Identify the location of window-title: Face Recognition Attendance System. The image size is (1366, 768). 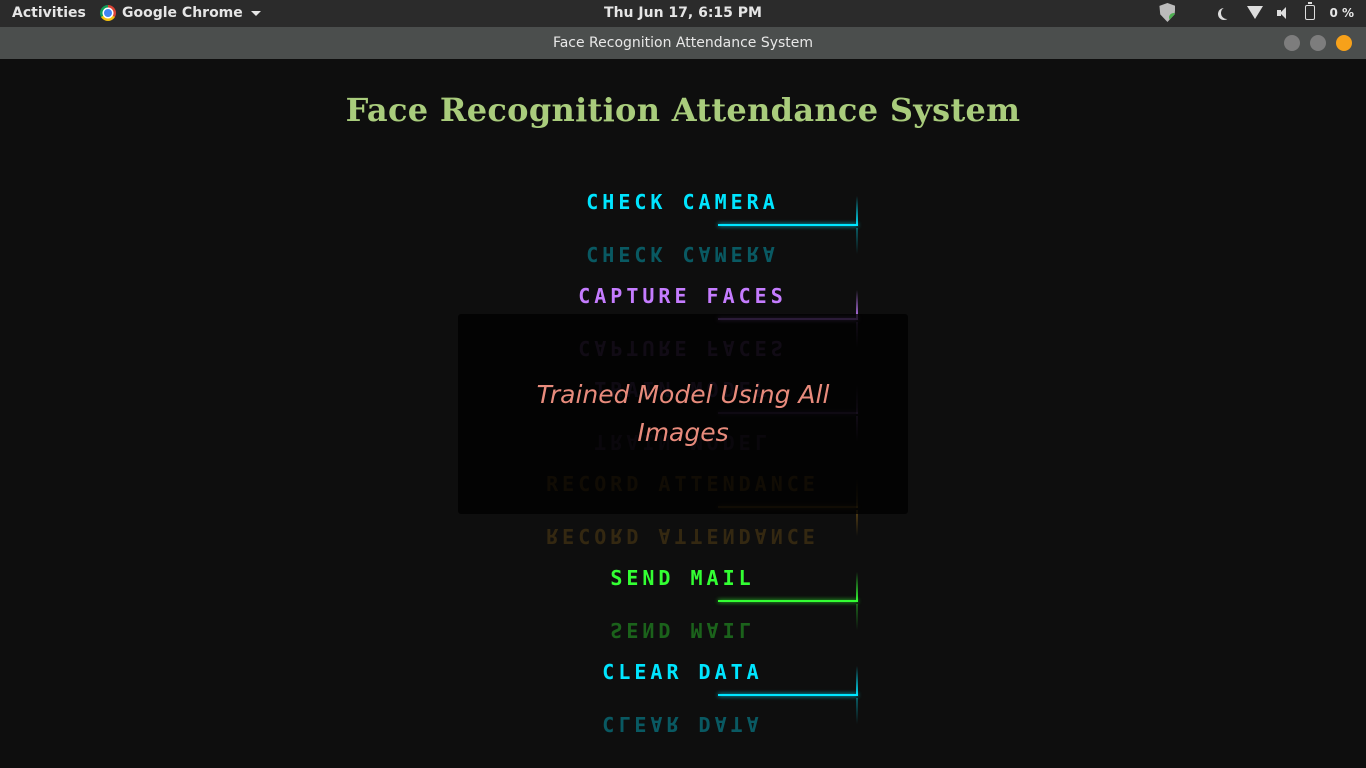
(683, 43).